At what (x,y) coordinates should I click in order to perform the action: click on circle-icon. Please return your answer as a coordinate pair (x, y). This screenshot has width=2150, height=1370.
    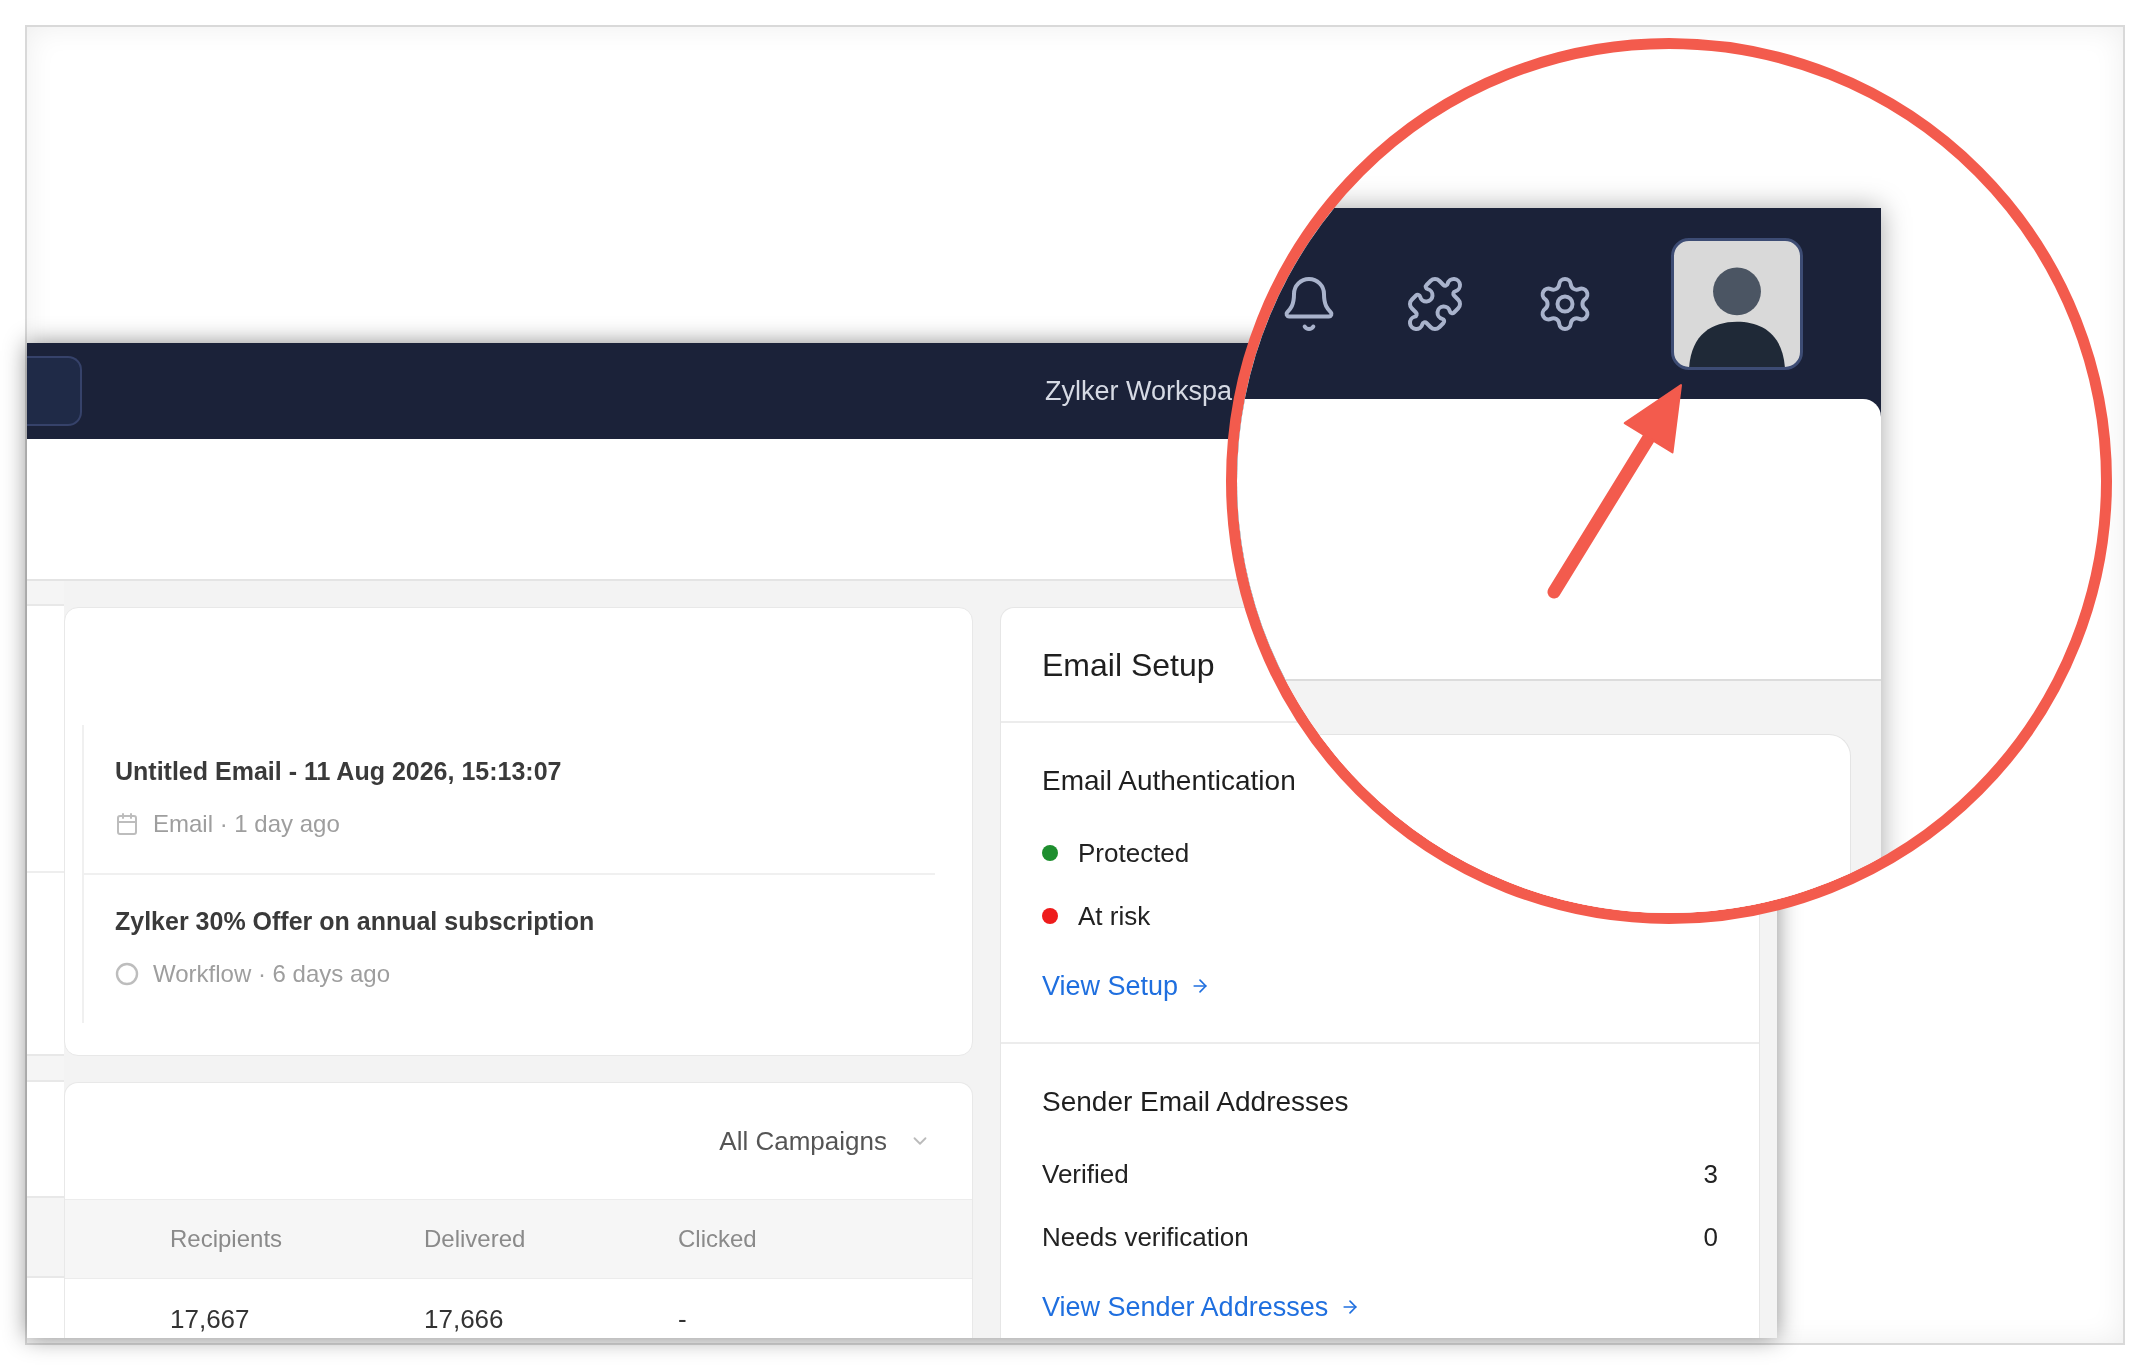
    Looking at the image, I should click on (127, 974).